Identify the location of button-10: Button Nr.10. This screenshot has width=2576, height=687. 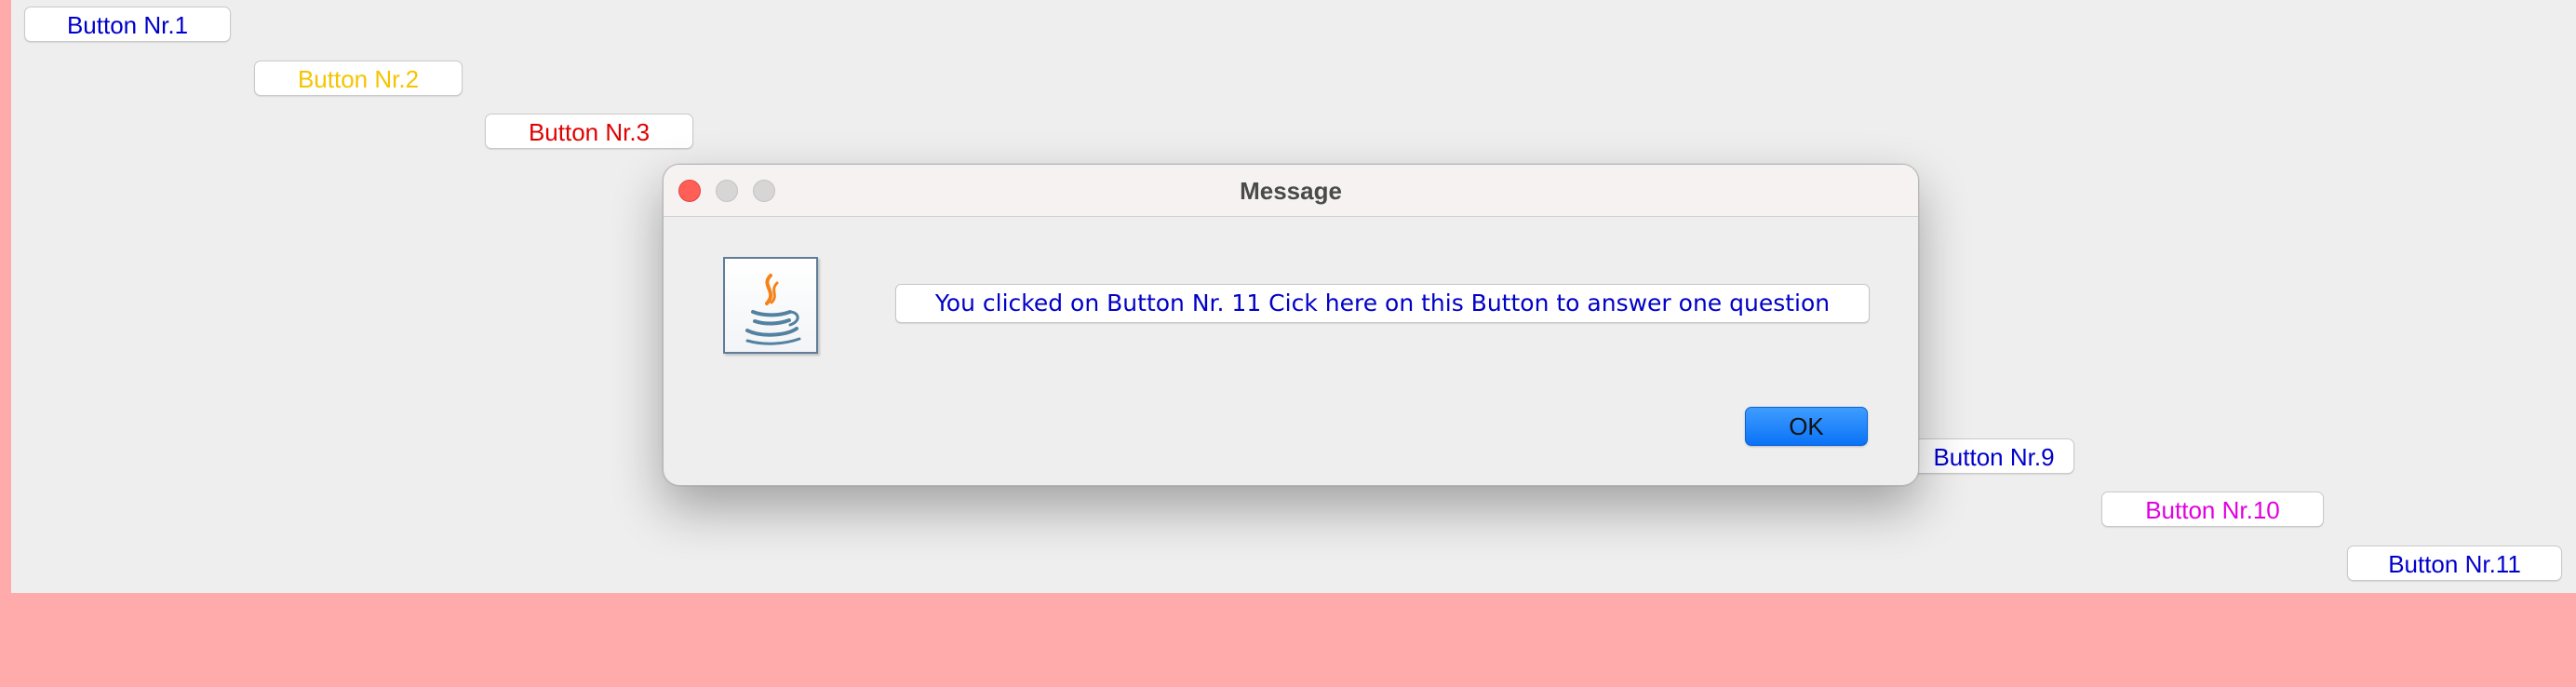
(2212, 510).